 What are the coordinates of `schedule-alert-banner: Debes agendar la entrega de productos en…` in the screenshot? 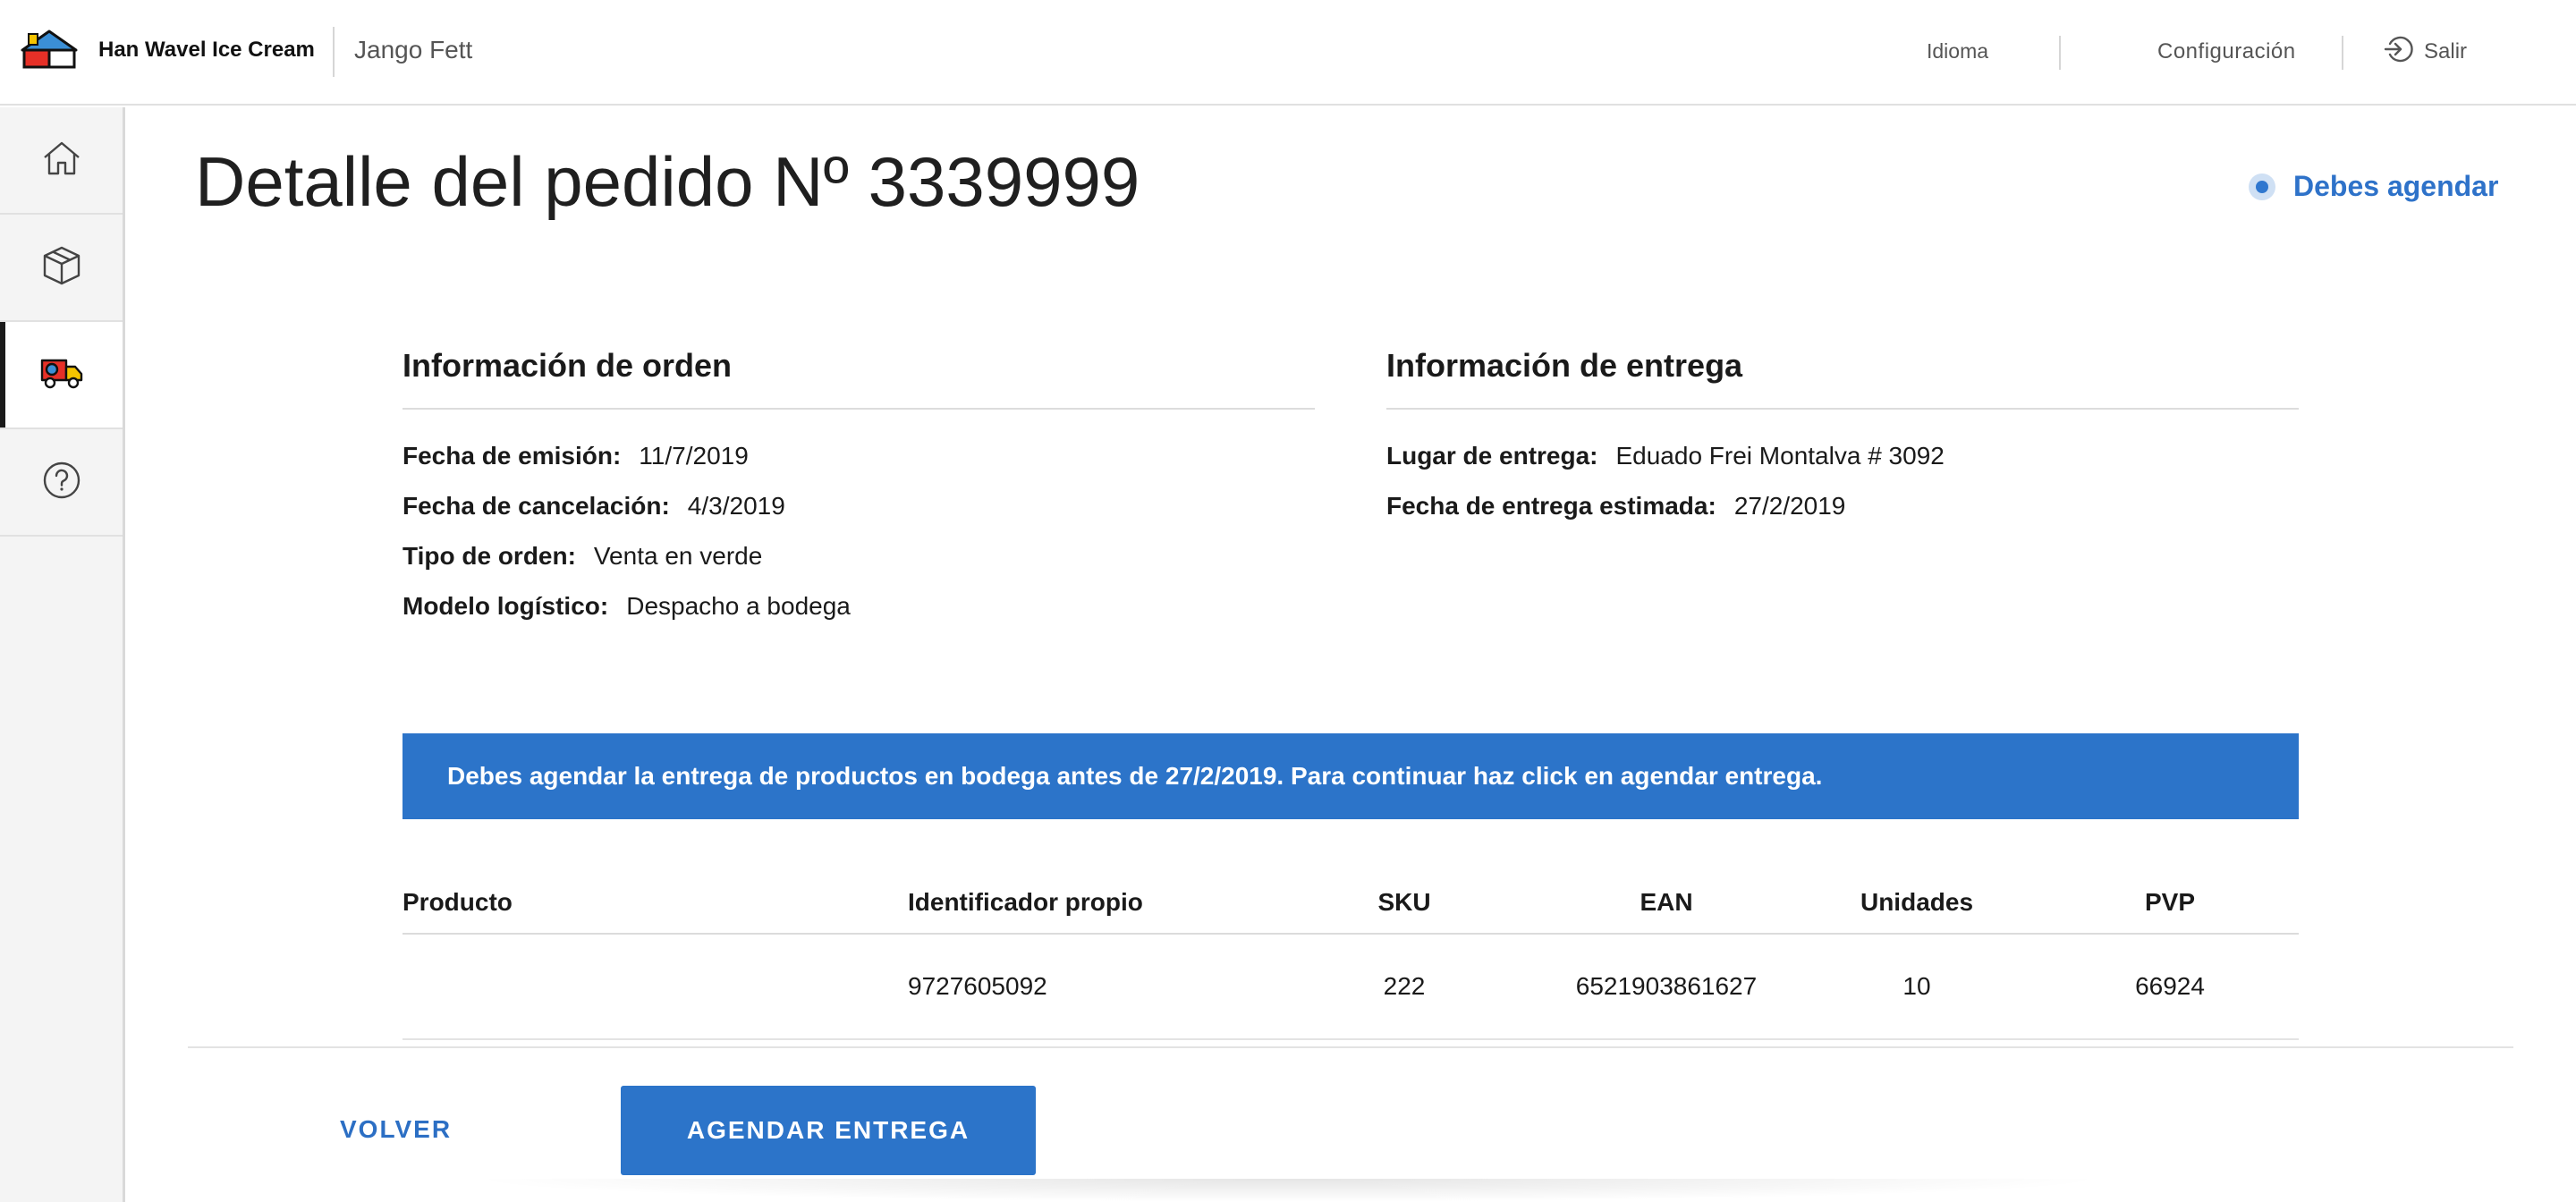 It's located at (1350, 776).